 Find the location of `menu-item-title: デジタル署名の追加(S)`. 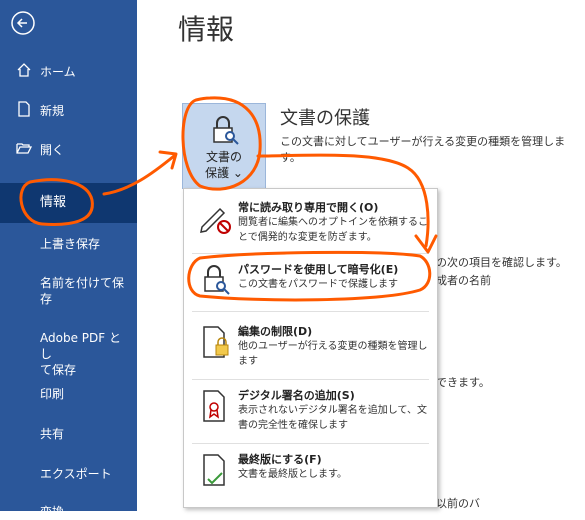

menu-item-title: デジタル署名の追加(S) is located at coordinates (296, 395).